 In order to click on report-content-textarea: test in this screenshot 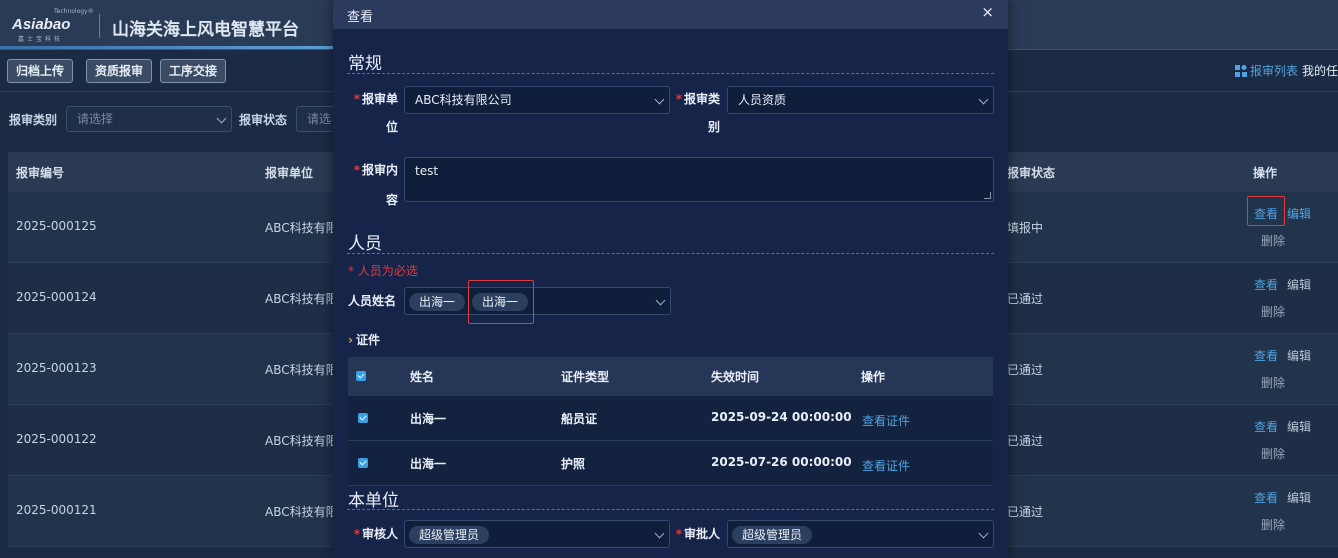, I will do `click(699, 179)`.